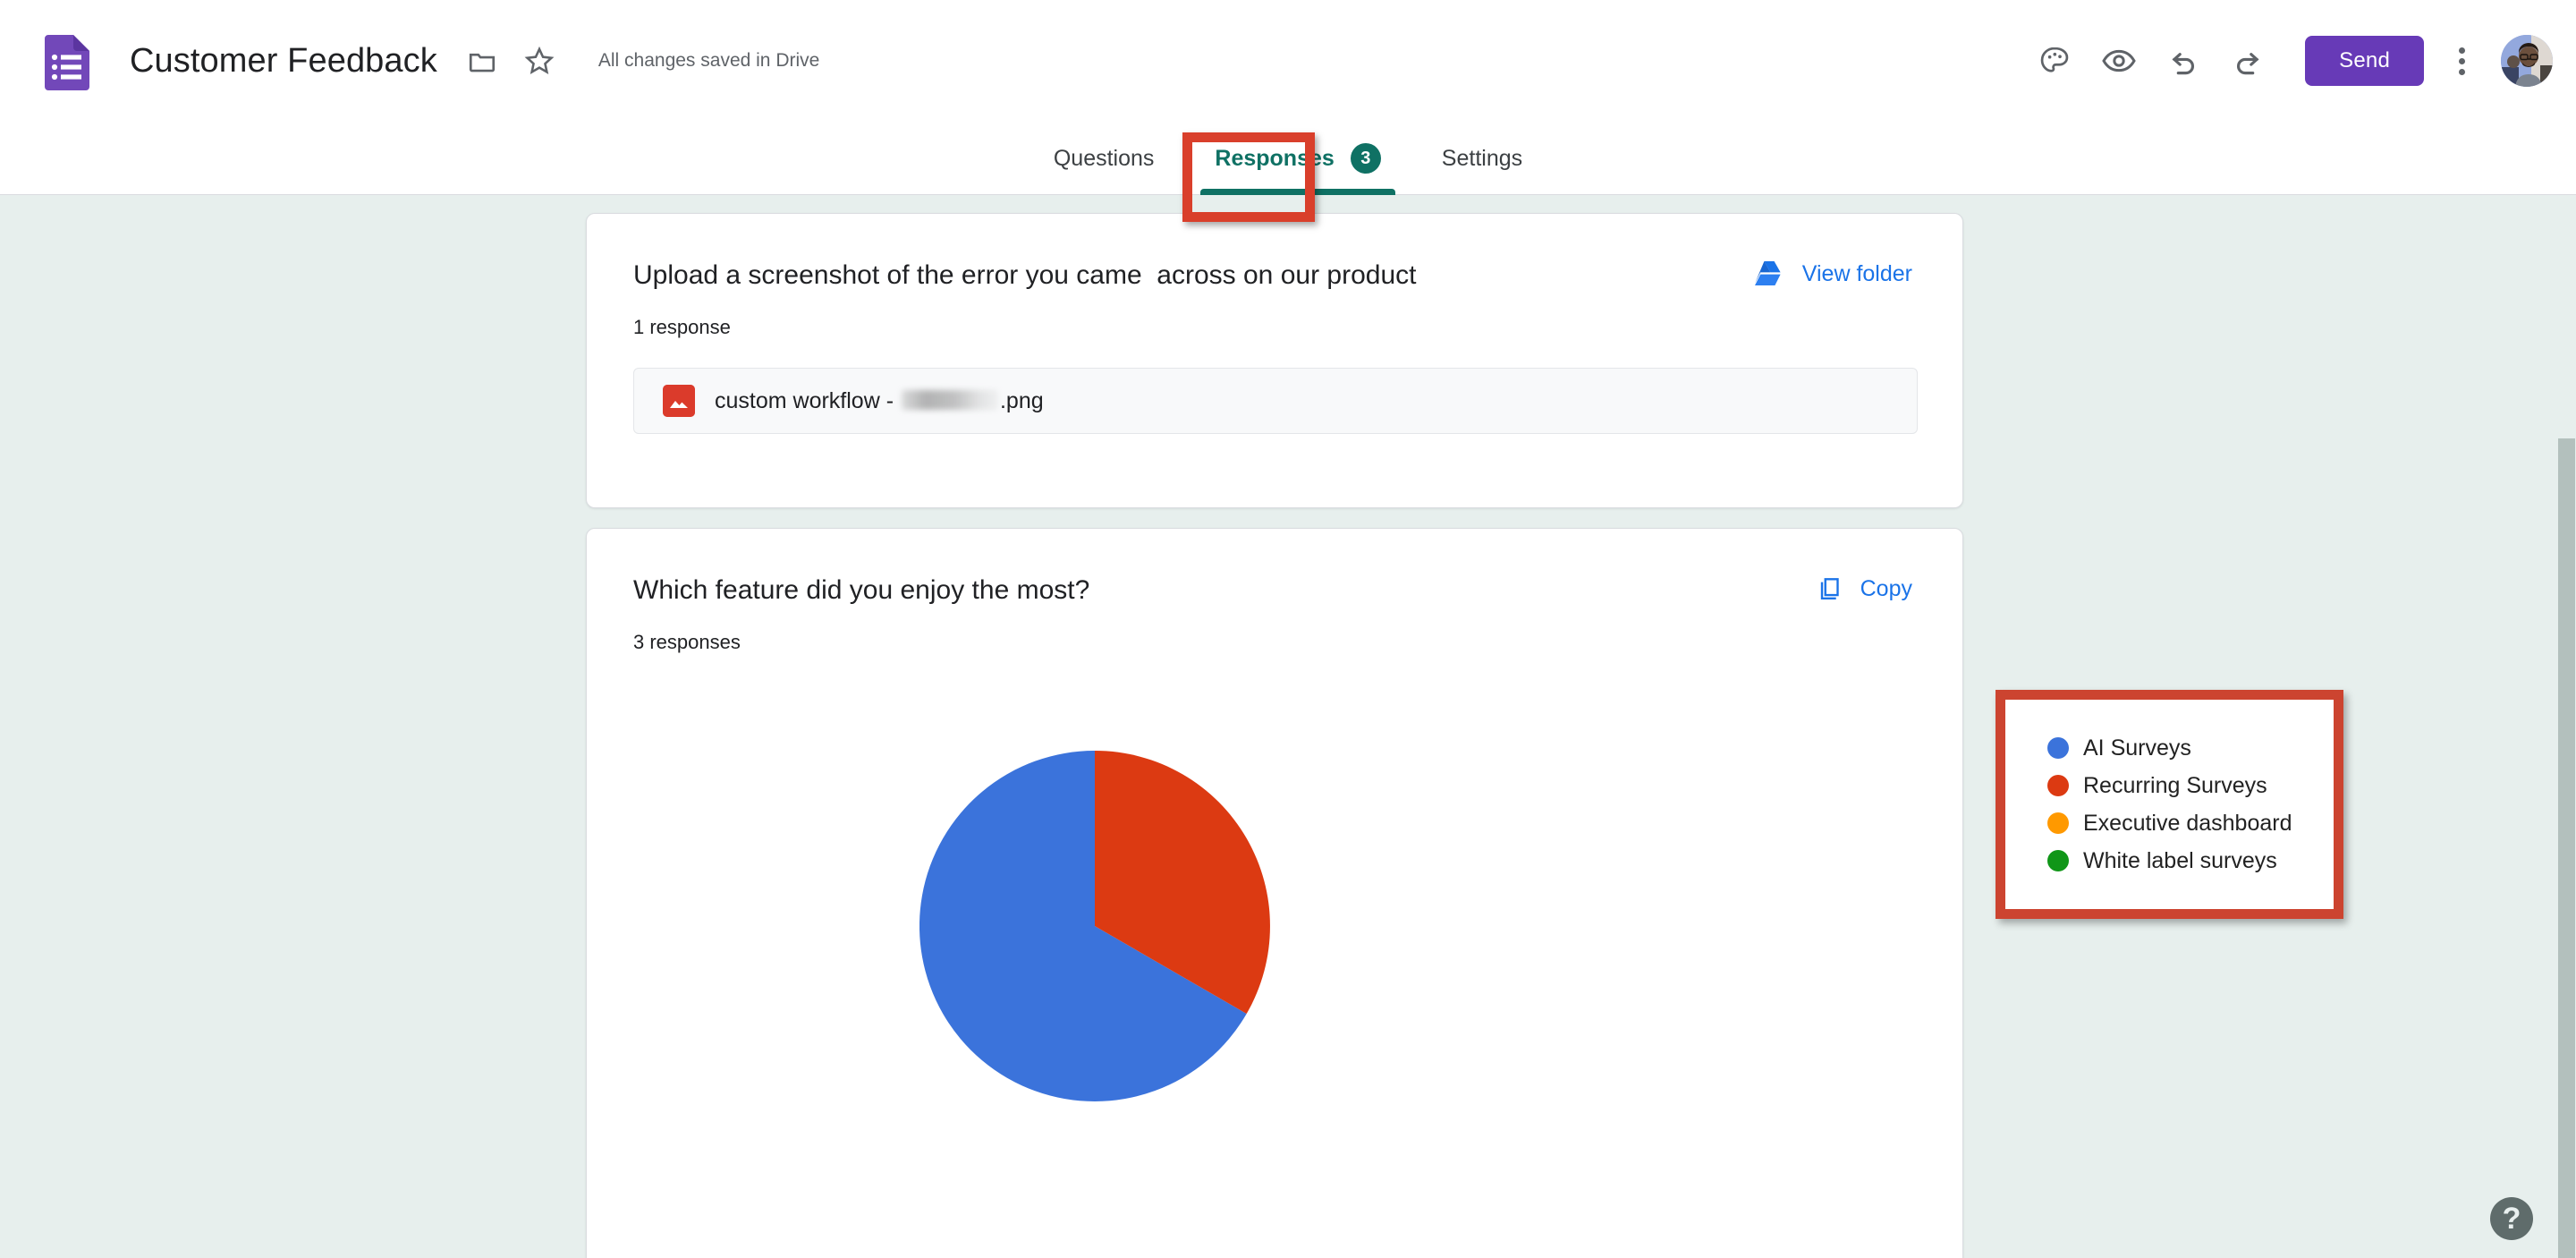 The height and width of the screenshot is (1258, 2576). Describe the element at coordinates (1769, 273) in the screenshot. I see `google-drive-icon` at that location.